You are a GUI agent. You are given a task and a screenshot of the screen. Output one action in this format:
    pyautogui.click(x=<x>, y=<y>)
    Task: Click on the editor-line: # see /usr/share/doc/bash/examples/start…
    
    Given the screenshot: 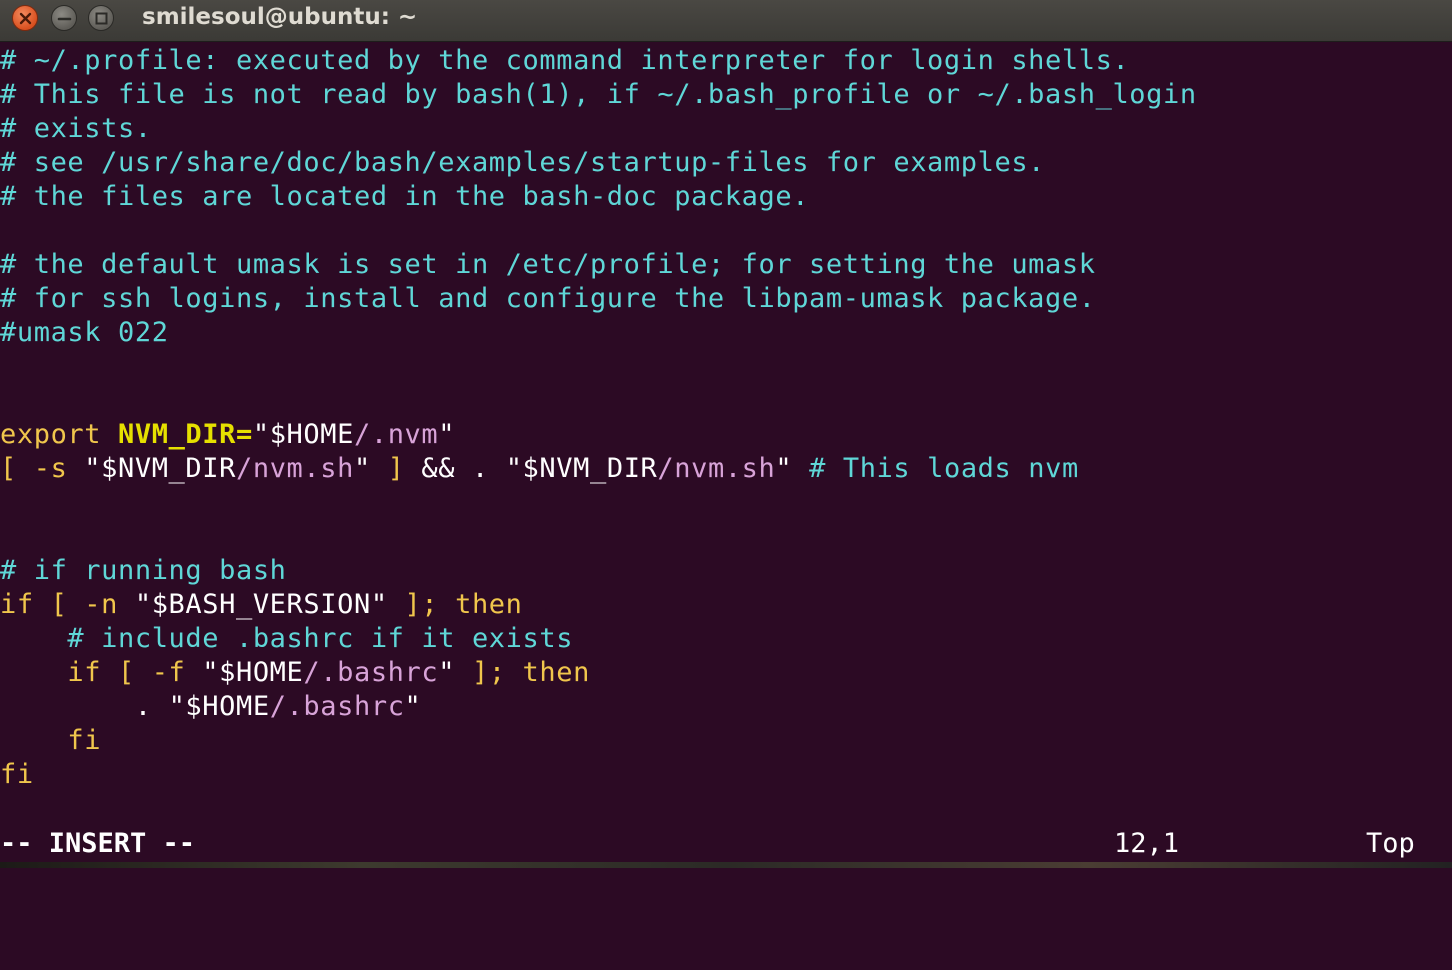 What is the action you would take?
    pyautogui.click(x=726, y=163)
    